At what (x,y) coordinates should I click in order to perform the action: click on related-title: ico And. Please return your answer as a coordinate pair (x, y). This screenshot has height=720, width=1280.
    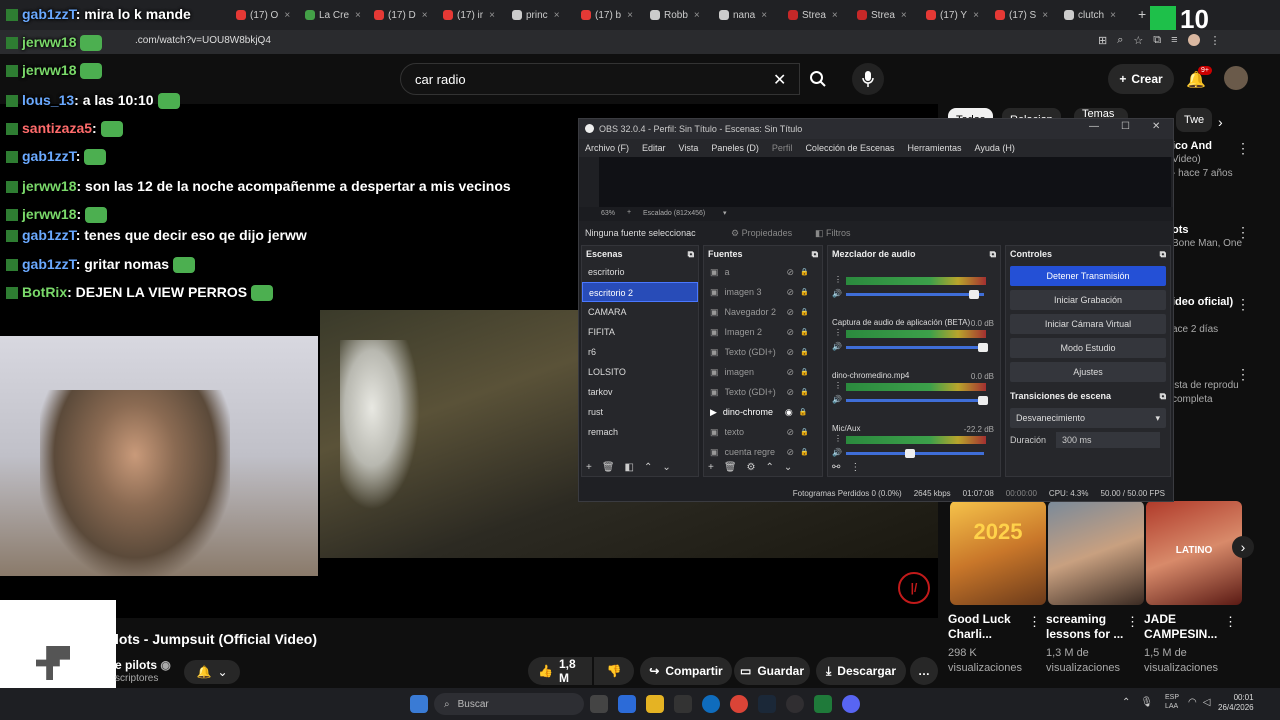
    Looking at the image, I should click on (1192, 146).